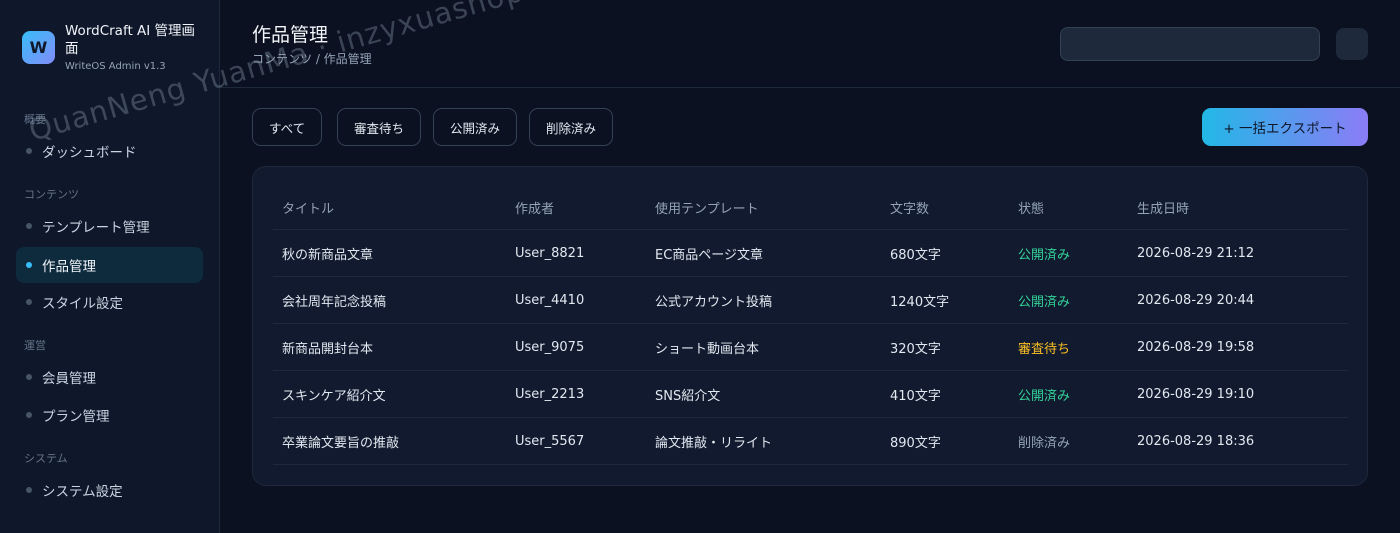  I want to click on cell-author: User_5567, so click(550, 441).